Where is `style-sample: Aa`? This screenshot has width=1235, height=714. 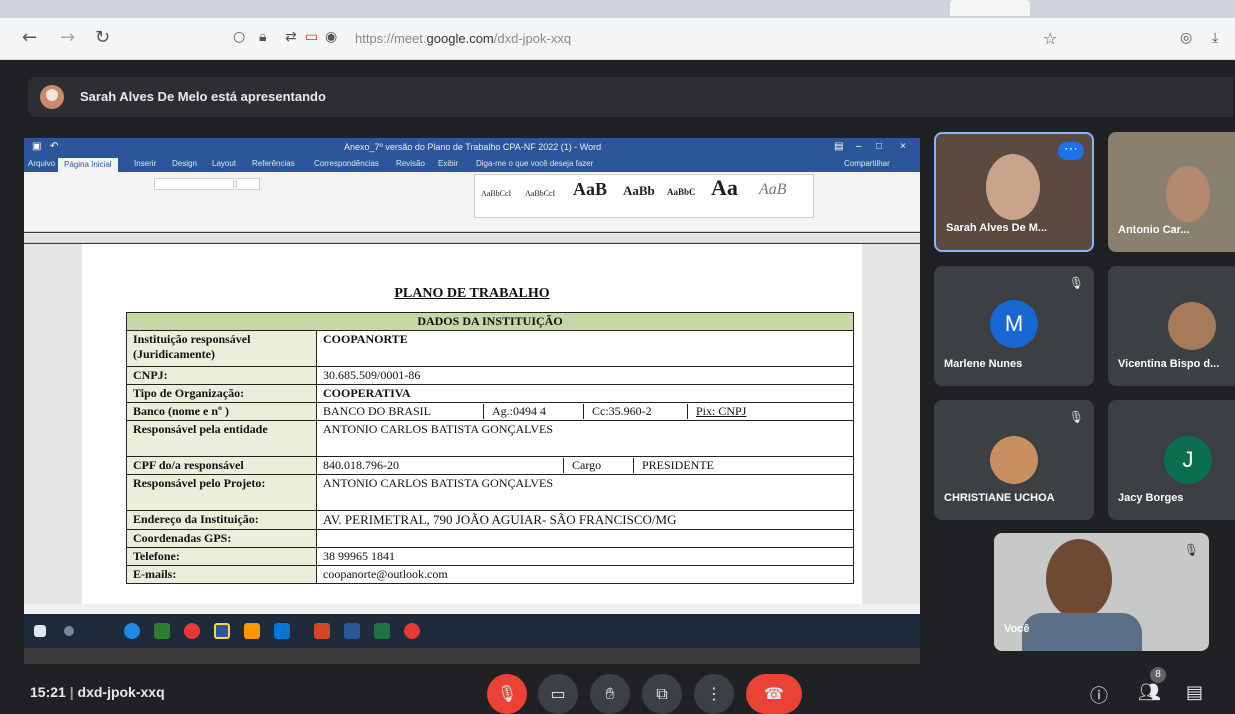
style-sample: Aa is located at coordinates (724, 187).